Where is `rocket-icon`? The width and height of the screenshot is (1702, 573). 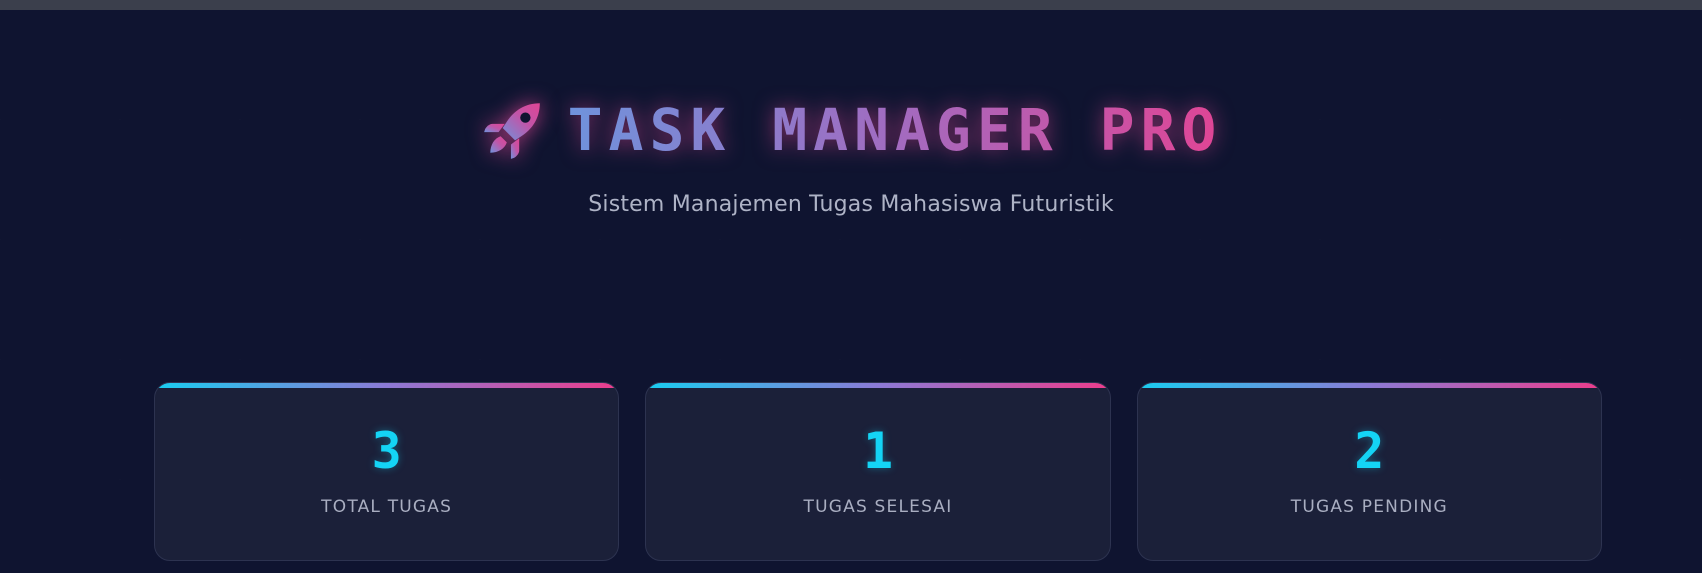 rocket-icon is located at coordinates (511, 131).